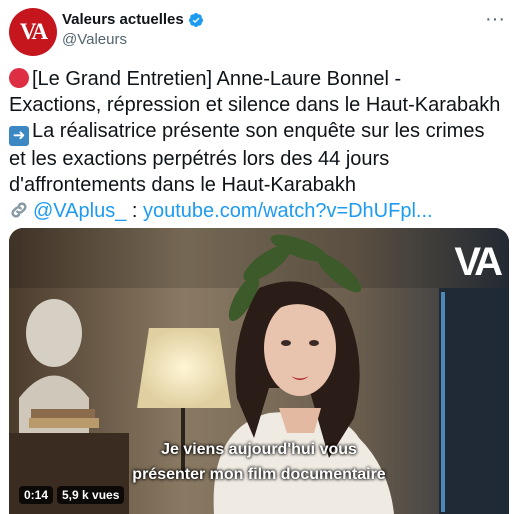 The height and width of the screenshot is (514, 514). I want to click on handle: @Valeurs, so click(94, 39).